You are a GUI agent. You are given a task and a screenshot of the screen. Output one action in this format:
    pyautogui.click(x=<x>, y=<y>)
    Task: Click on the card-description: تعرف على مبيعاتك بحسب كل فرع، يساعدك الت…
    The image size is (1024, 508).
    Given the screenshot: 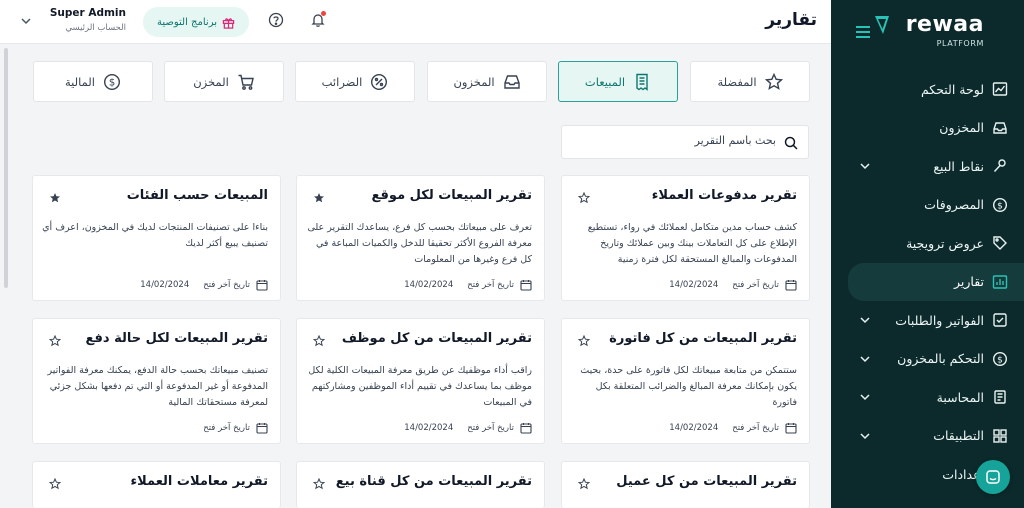 What is the action you would take?
    pyautogui.click(x=419, y=243)
    